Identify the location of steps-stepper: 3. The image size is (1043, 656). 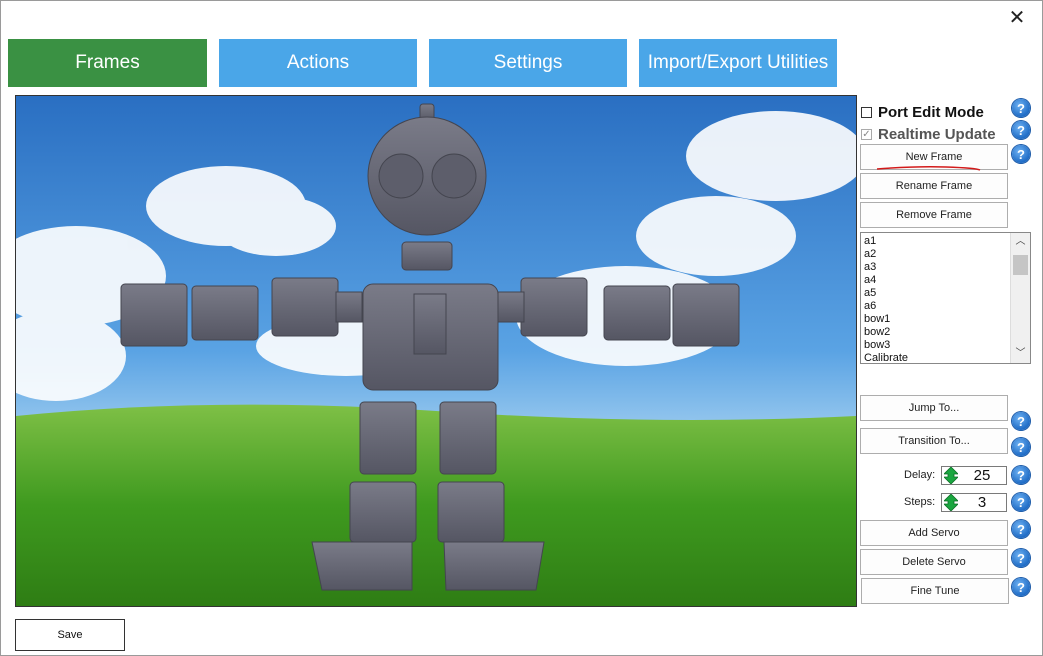
(974, 502).